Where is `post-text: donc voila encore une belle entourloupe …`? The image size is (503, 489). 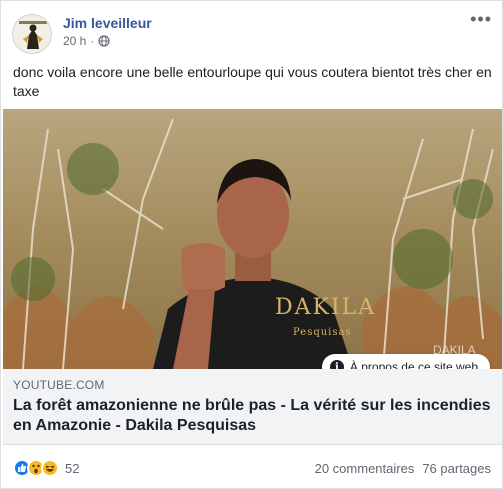 post-text: donc voila encore une belle entourloupe … is located at coordinates (252, 81).